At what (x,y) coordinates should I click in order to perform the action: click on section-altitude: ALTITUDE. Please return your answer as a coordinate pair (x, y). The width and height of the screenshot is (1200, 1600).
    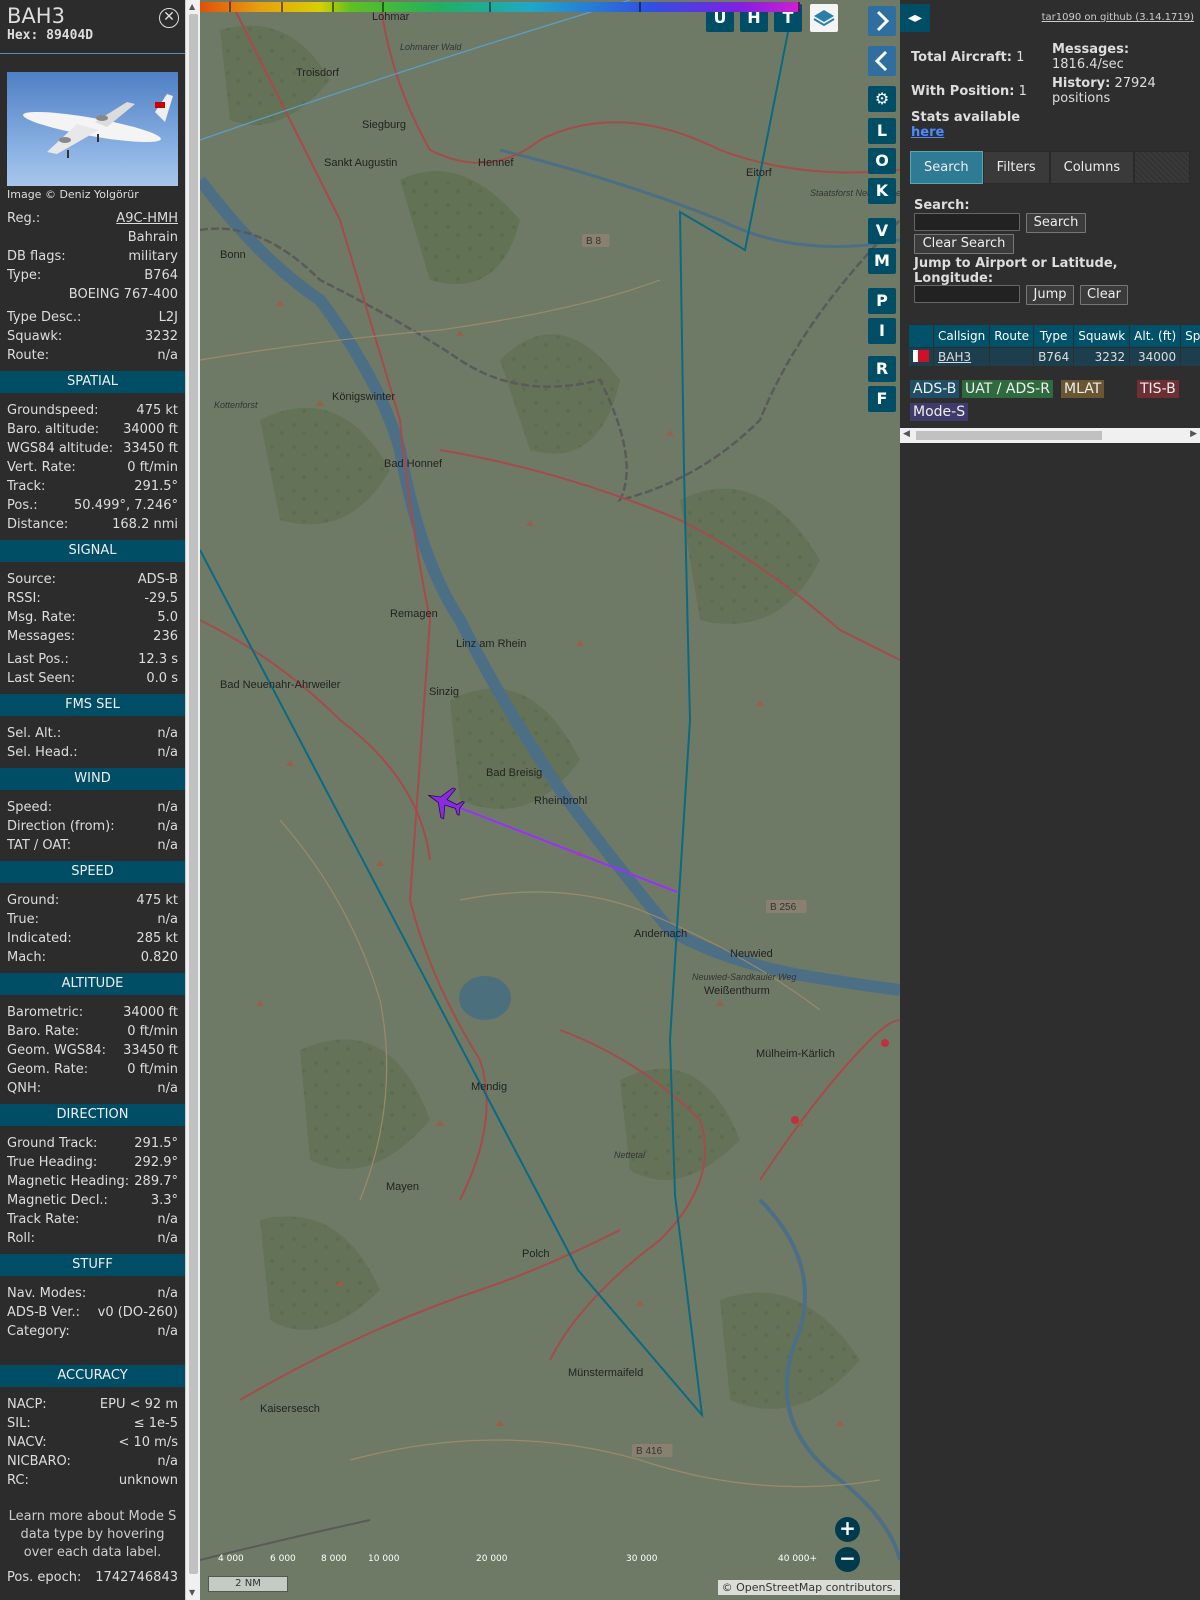
    Looking at the image, I should click on (92, 984).